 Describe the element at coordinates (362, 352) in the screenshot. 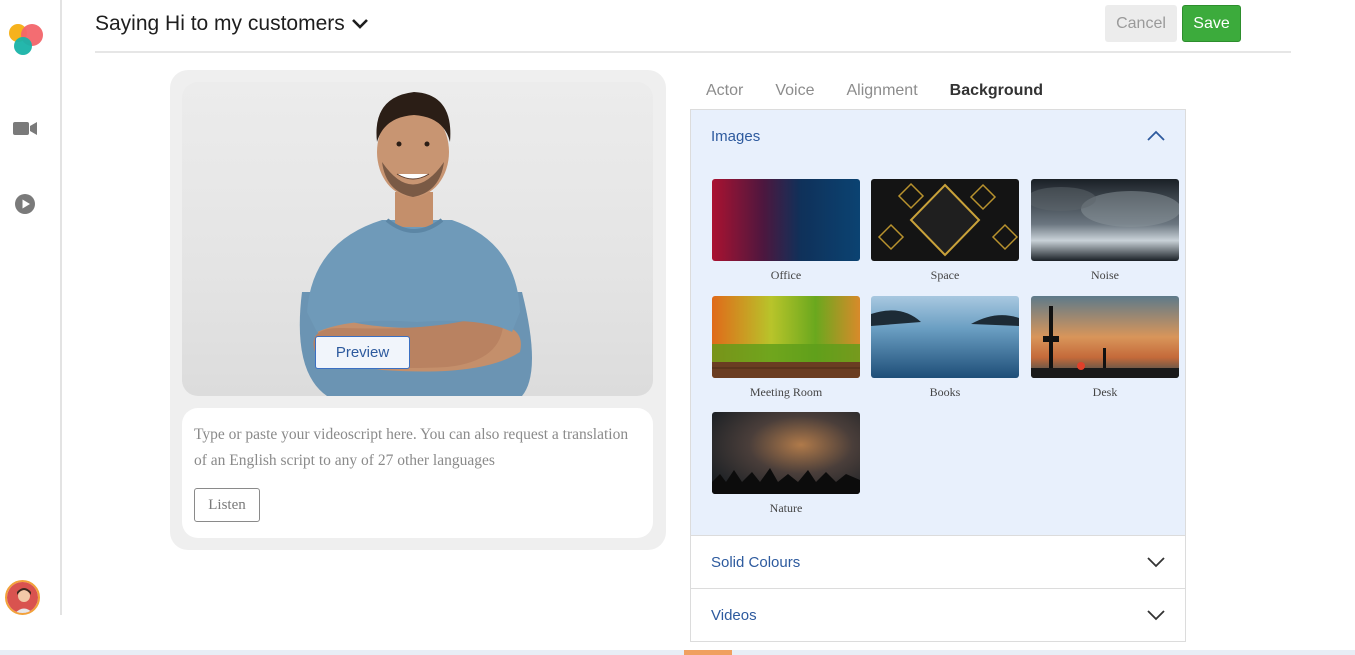

I see `preview-button: Preview` at that location.